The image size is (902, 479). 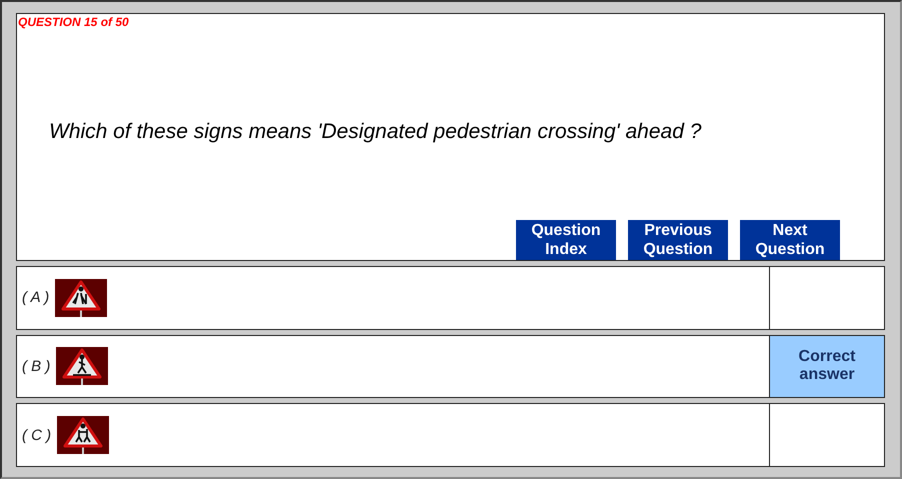 I want to click on nav-button: Question Index, so click(x=566, y=240).